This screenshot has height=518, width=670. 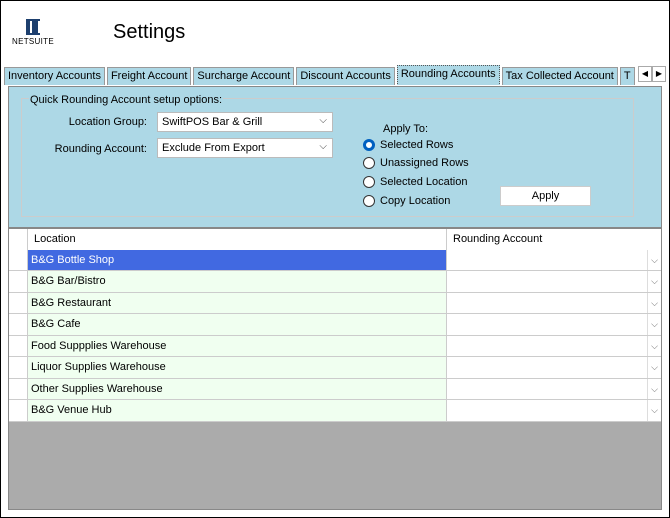 What do you see at coordinates (237, 411) in the screenshot?
I see `location-cell: B&G Venue Hub` at bounding box center [237, 411].